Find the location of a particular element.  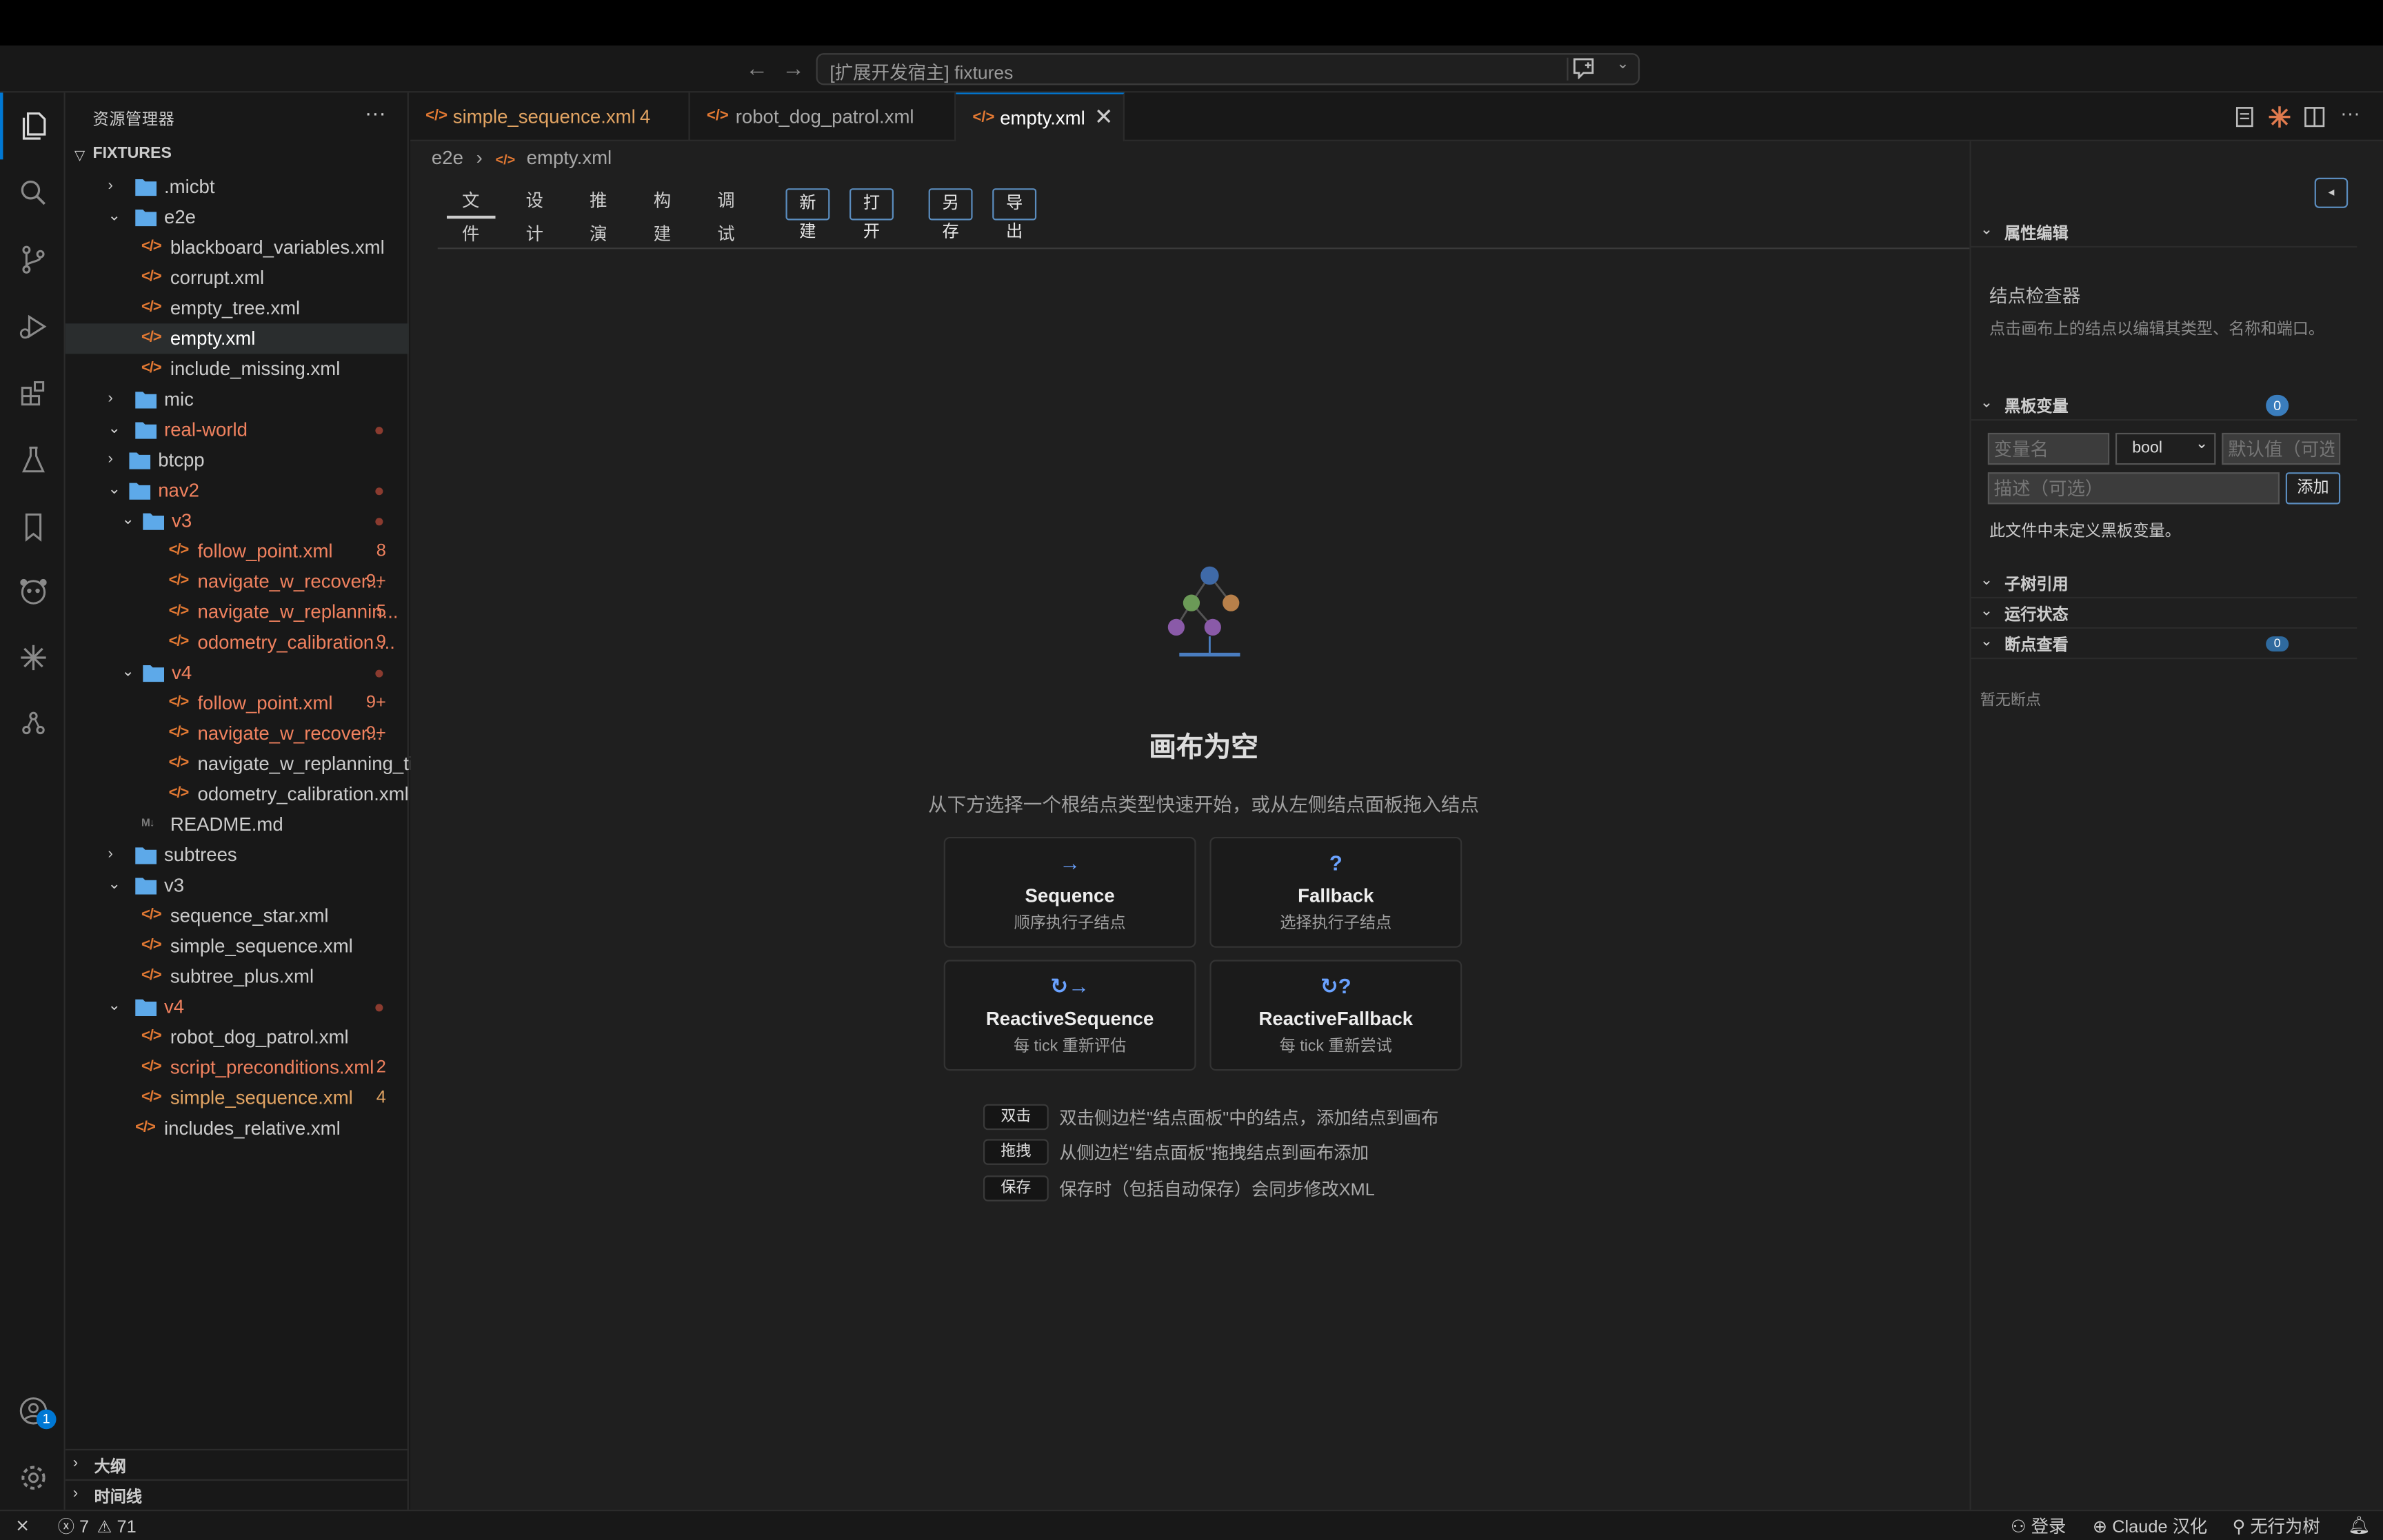

chat-icon is located at coordinates (1583, 69).